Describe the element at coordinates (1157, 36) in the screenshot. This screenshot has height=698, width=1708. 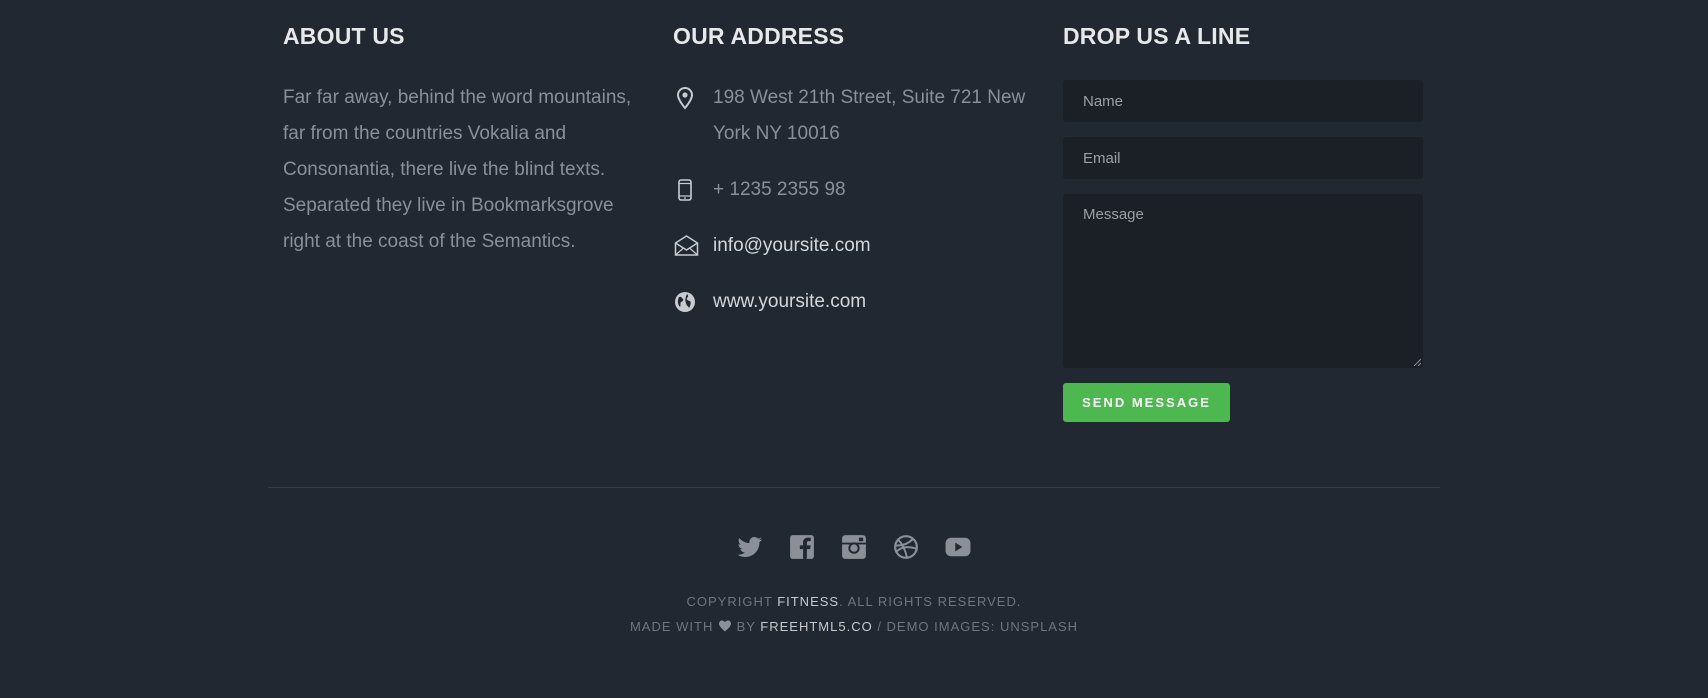
I see `contact-heading: DROP US A LINE` at that location.